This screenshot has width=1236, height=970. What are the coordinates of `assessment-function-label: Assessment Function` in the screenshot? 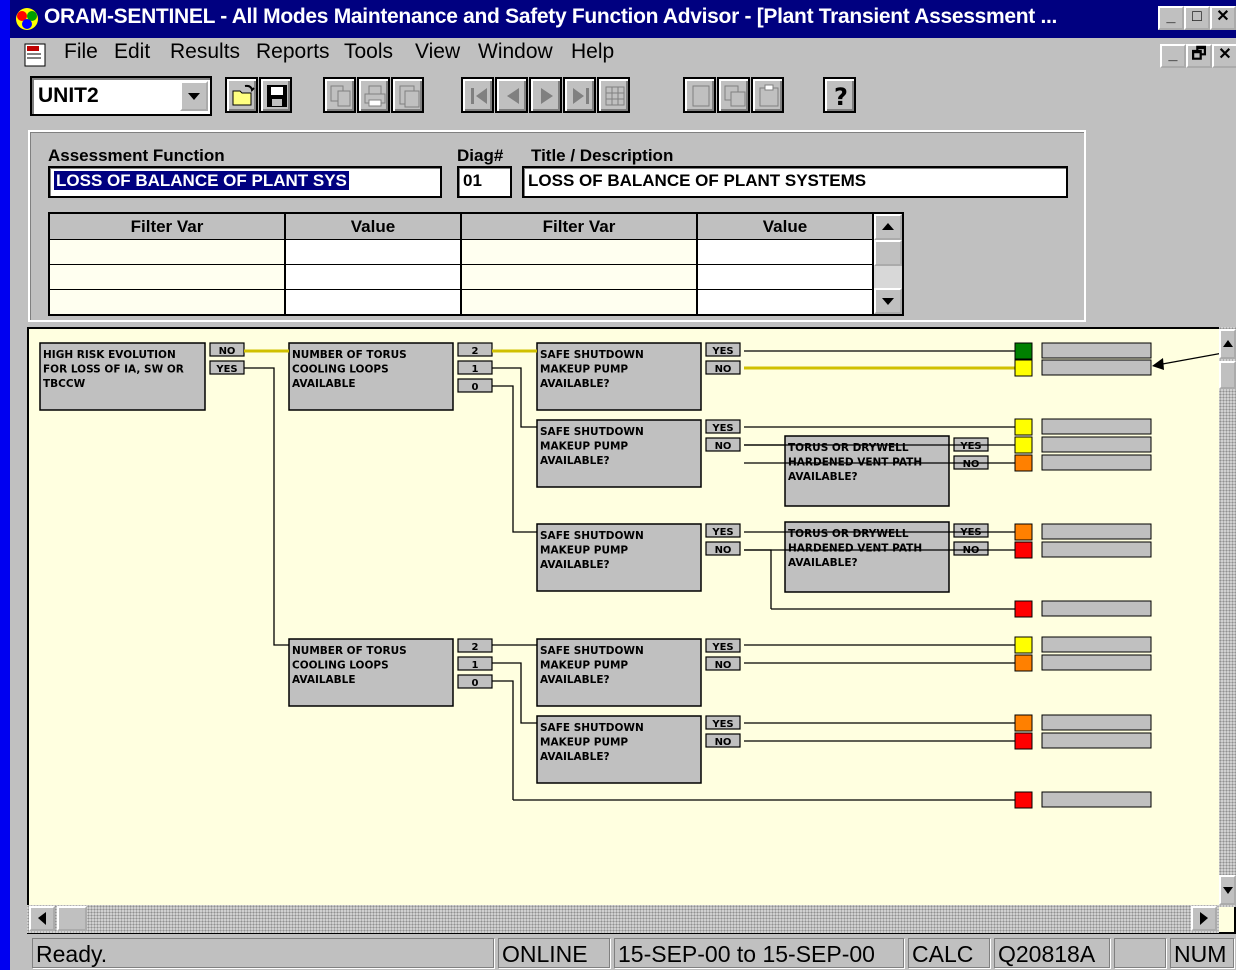 It's located at (136, 155).